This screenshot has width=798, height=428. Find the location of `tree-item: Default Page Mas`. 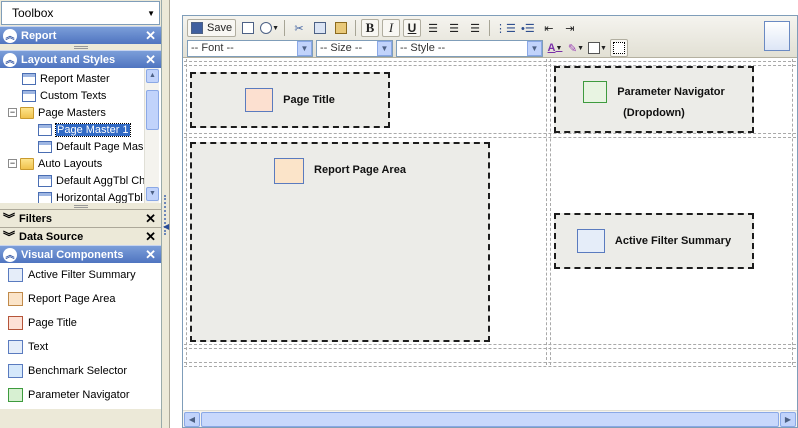

tree-item: Default Page Mas is located at coordinates (90, 146).